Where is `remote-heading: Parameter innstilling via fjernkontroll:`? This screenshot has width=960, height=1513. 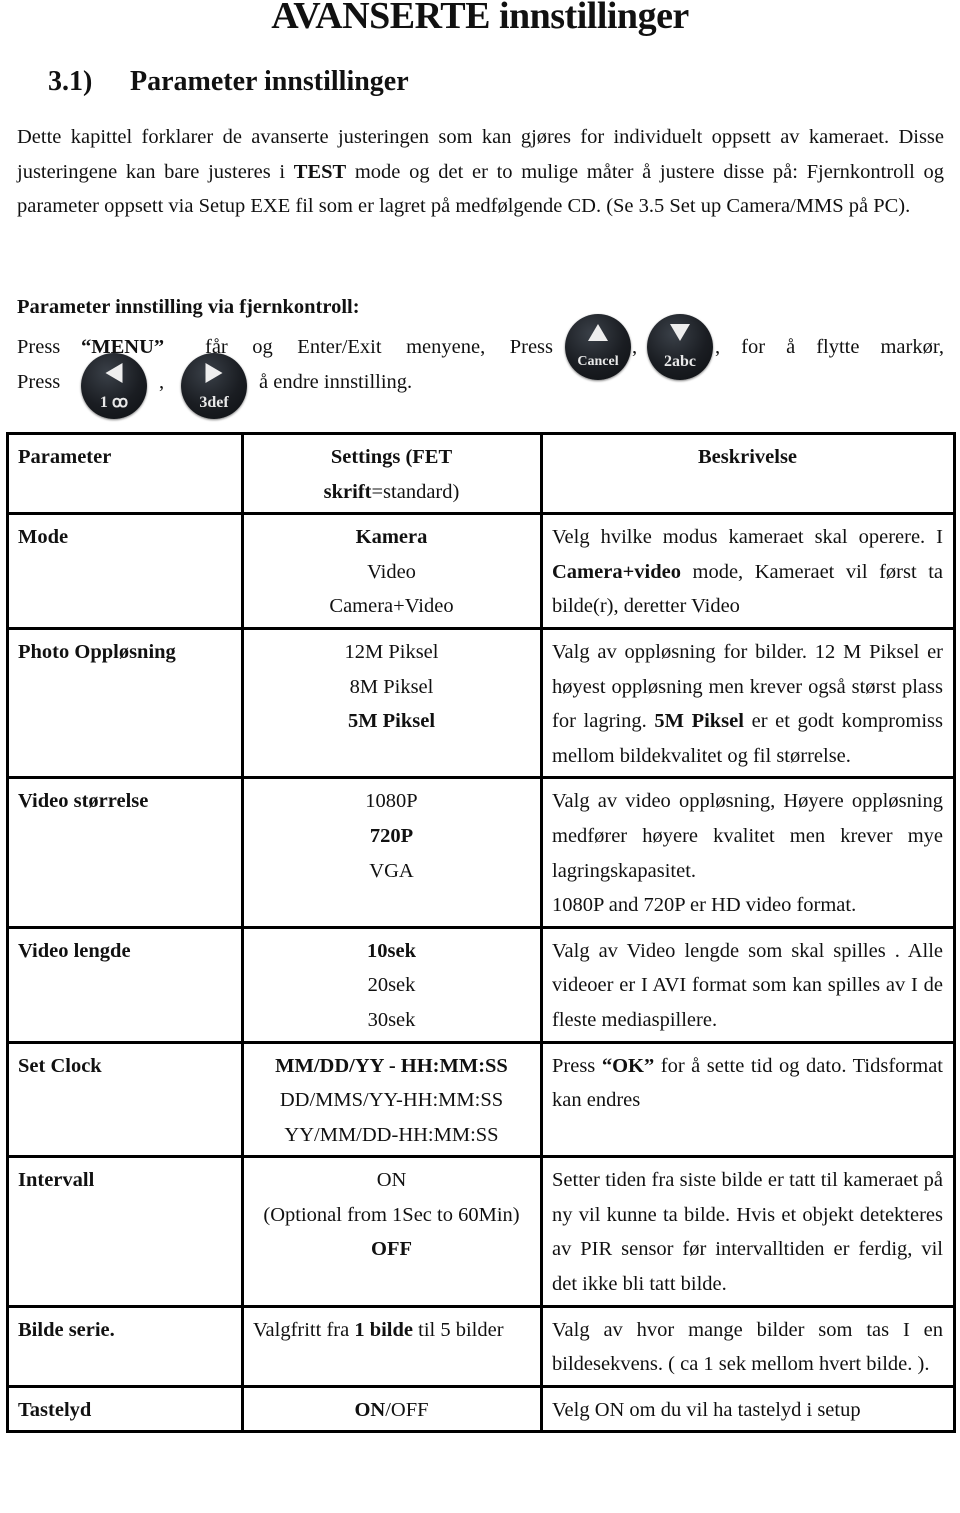
remote-heading: Parameter innstilling via fjernkontroll: is located at coordinates (188, 307).